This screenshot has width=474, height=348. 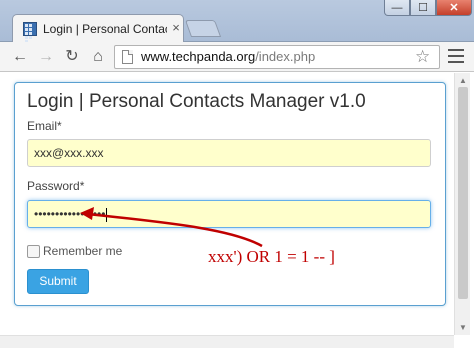 I want to click on vertical-scrollbar: ▲ ▼, so click(x=462, y=204).